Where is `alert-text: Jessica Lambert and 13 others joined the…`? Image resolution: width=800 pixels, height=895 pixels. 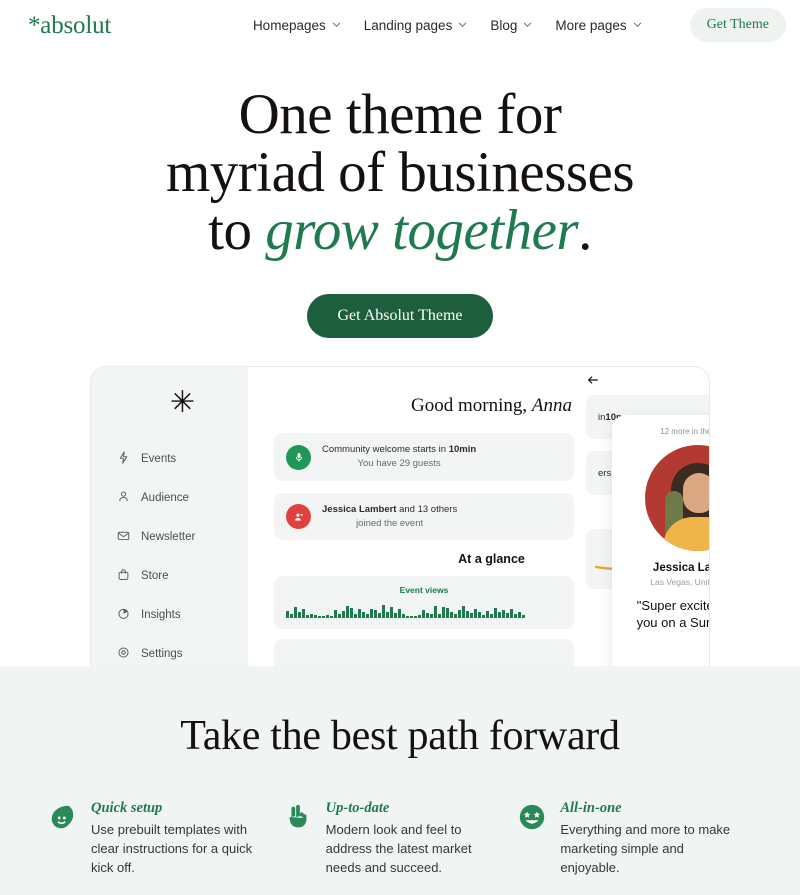
alert-text: Jessica Lambert and 13 others joined the… is located at coordinates (389, 517).